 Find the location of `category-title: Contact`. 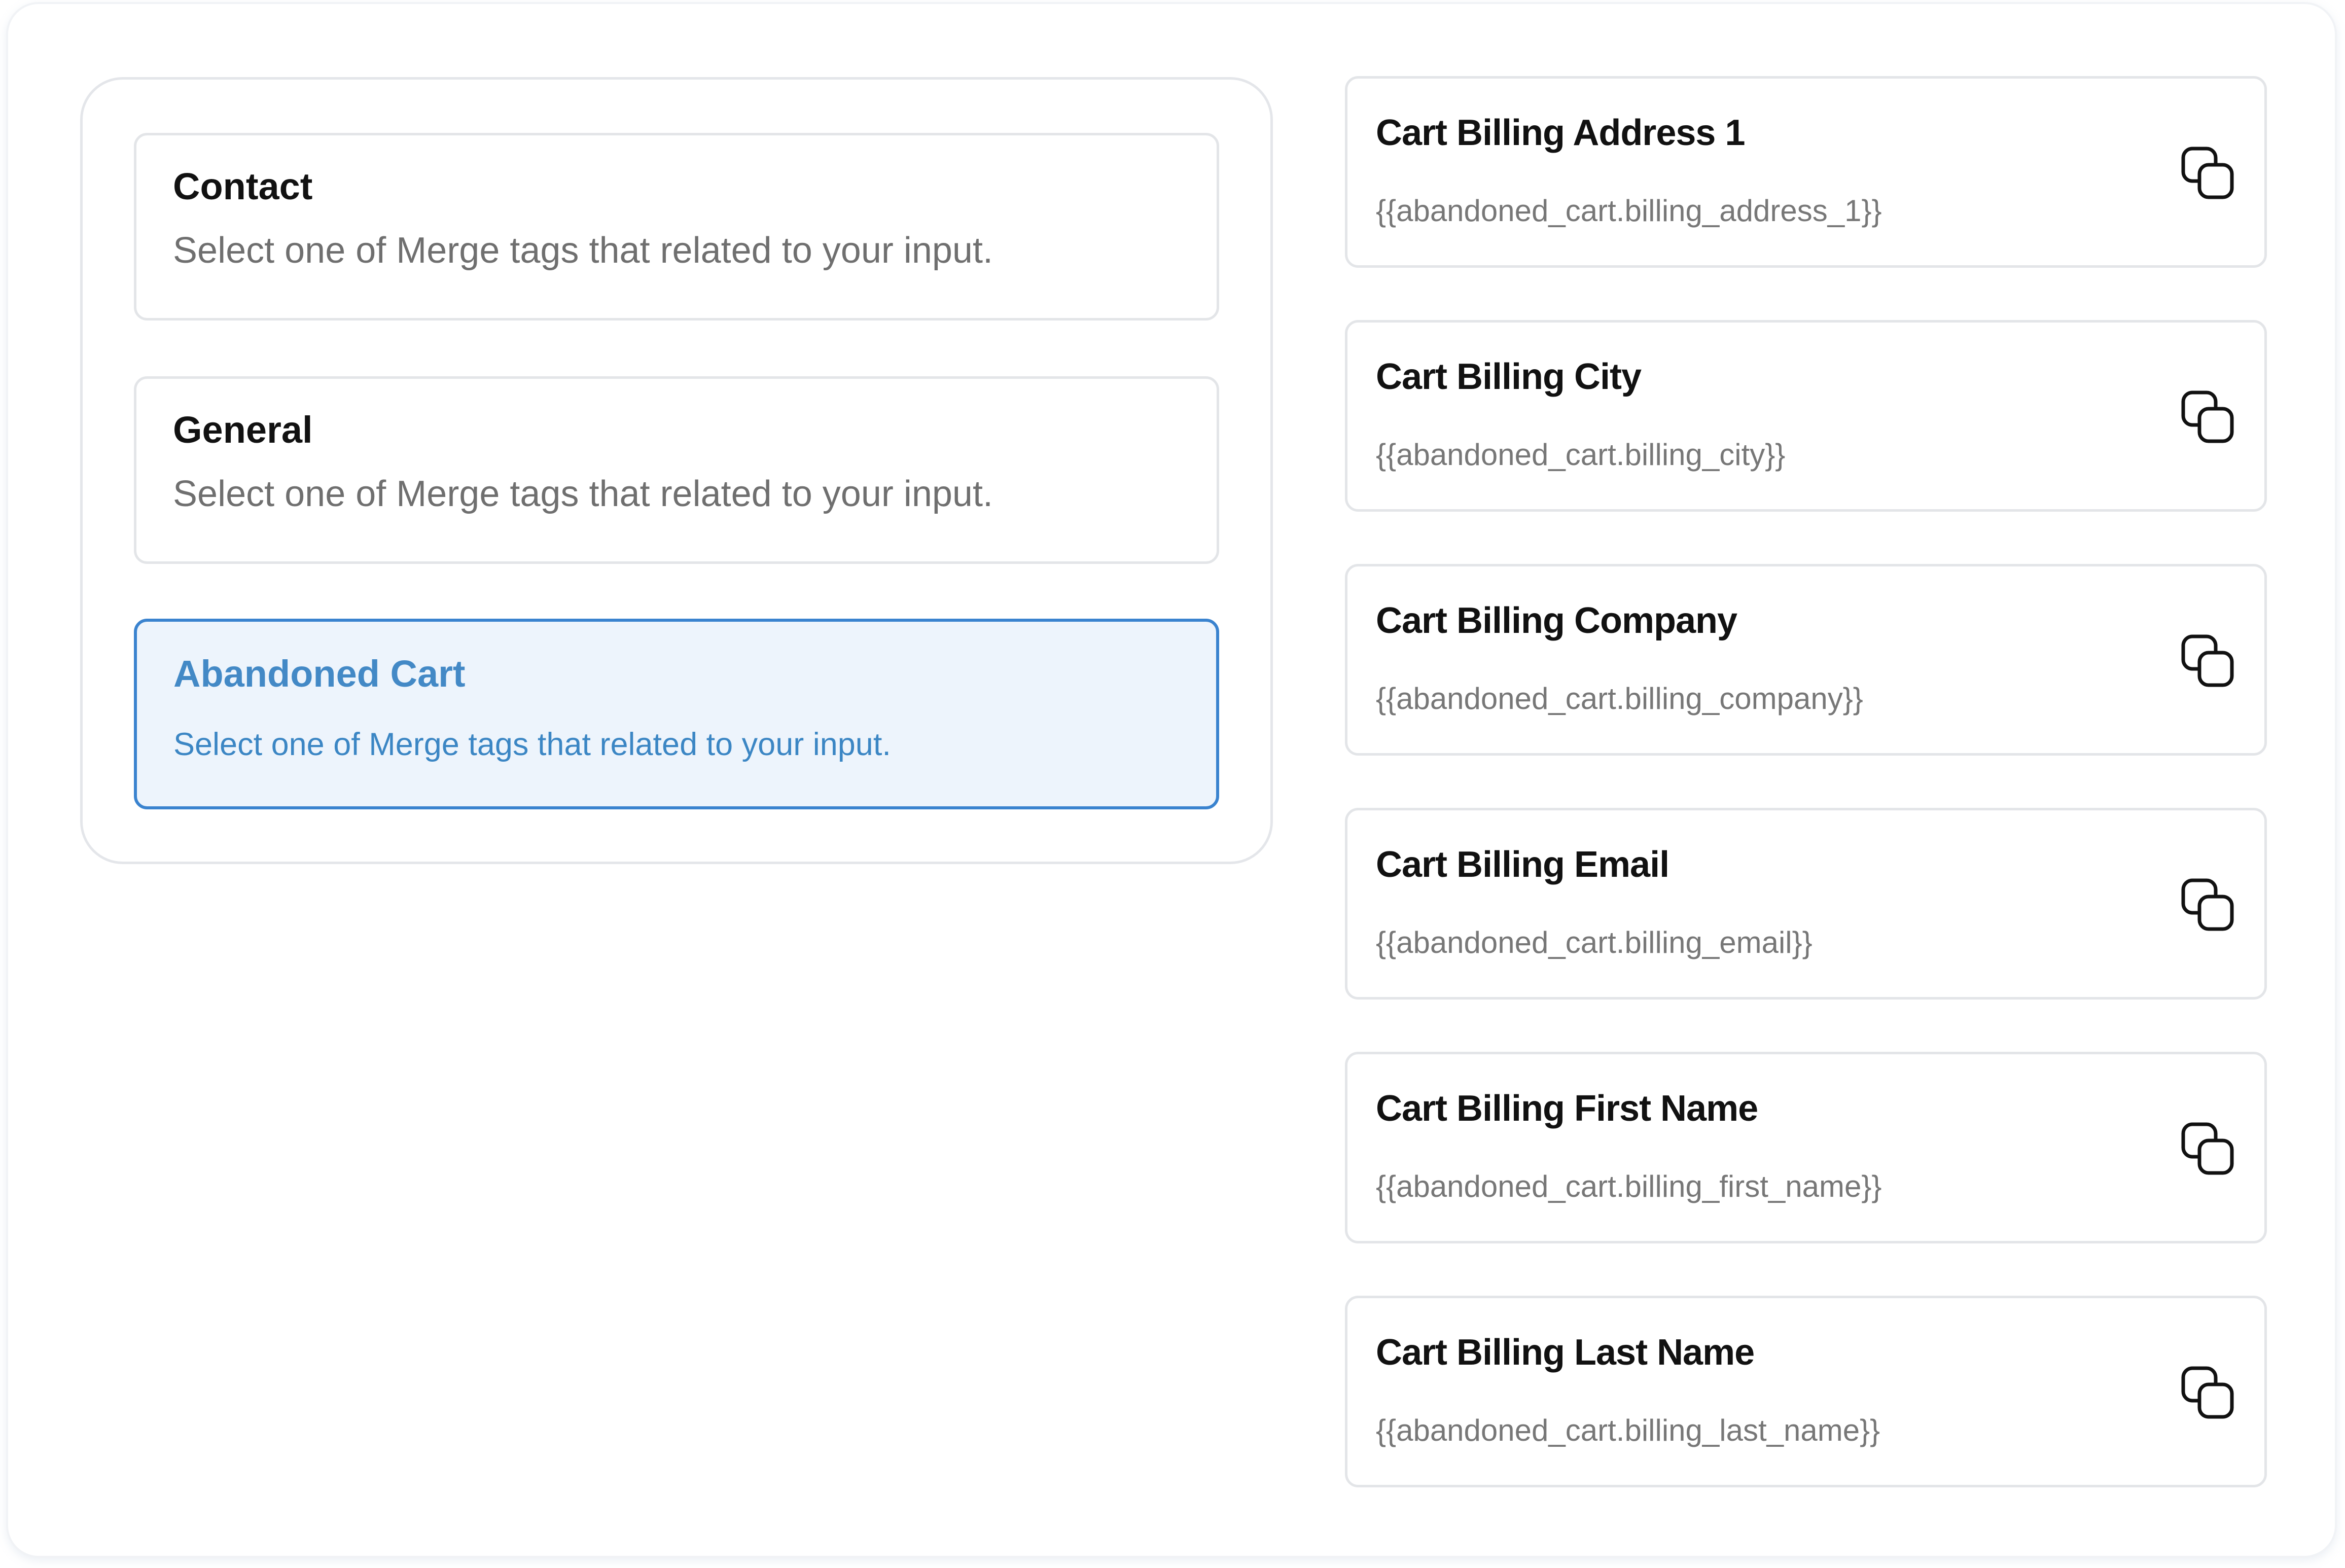

category-title: Contact is located at coordinates (243, 186).